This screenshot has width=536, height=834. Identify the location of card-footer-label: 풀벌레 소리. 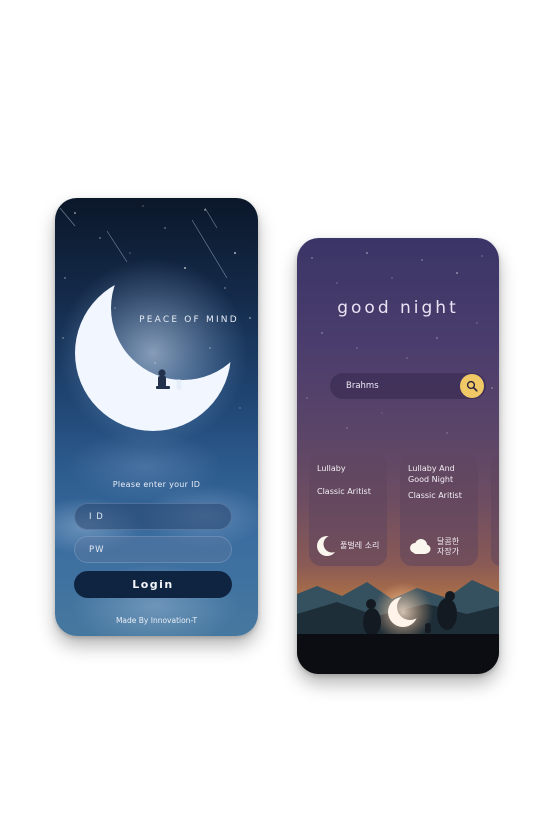
(360, 545).